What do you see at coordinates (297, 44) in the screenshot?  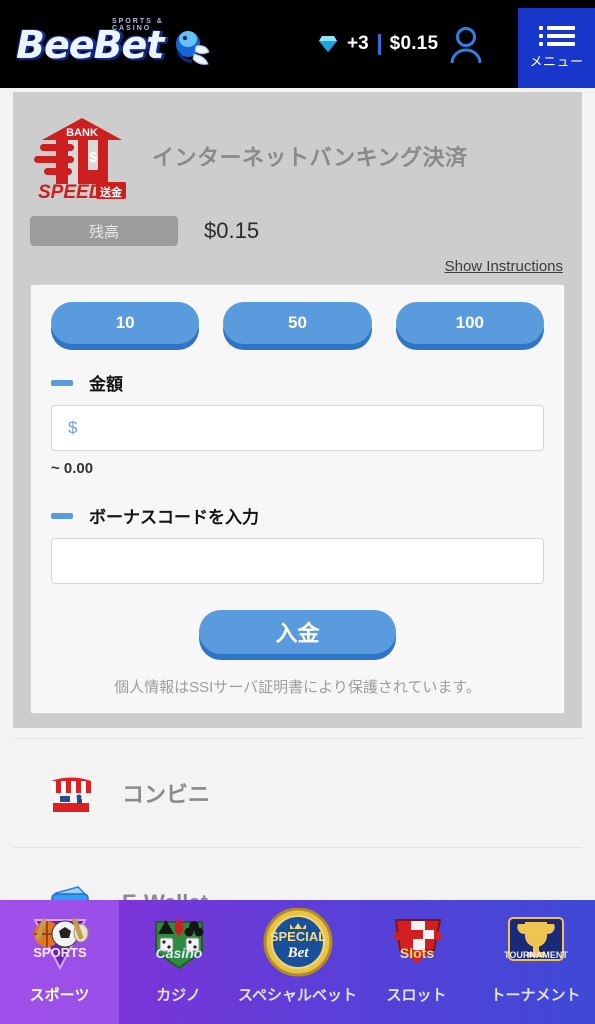 I see `site-header: SPORTS & CASINO BeeBet +3 $0.15 メニュー` at bounding box center [297, 44].